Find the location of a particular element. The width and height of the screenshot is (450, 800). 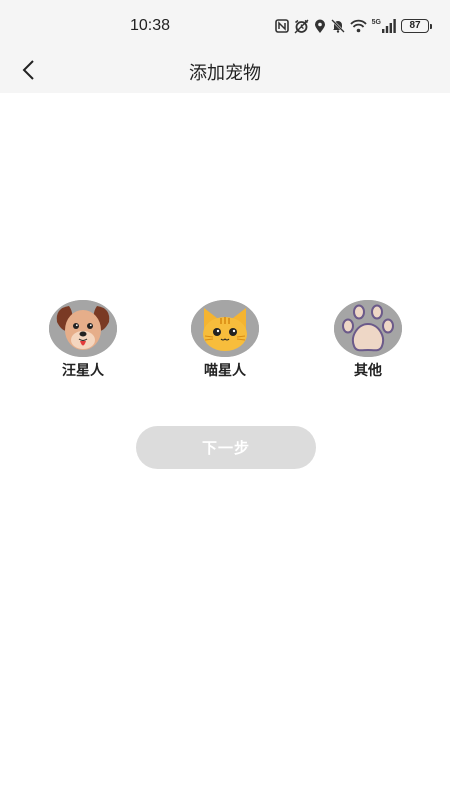

signal-icon: 5G is located at coordinates (384, 26).